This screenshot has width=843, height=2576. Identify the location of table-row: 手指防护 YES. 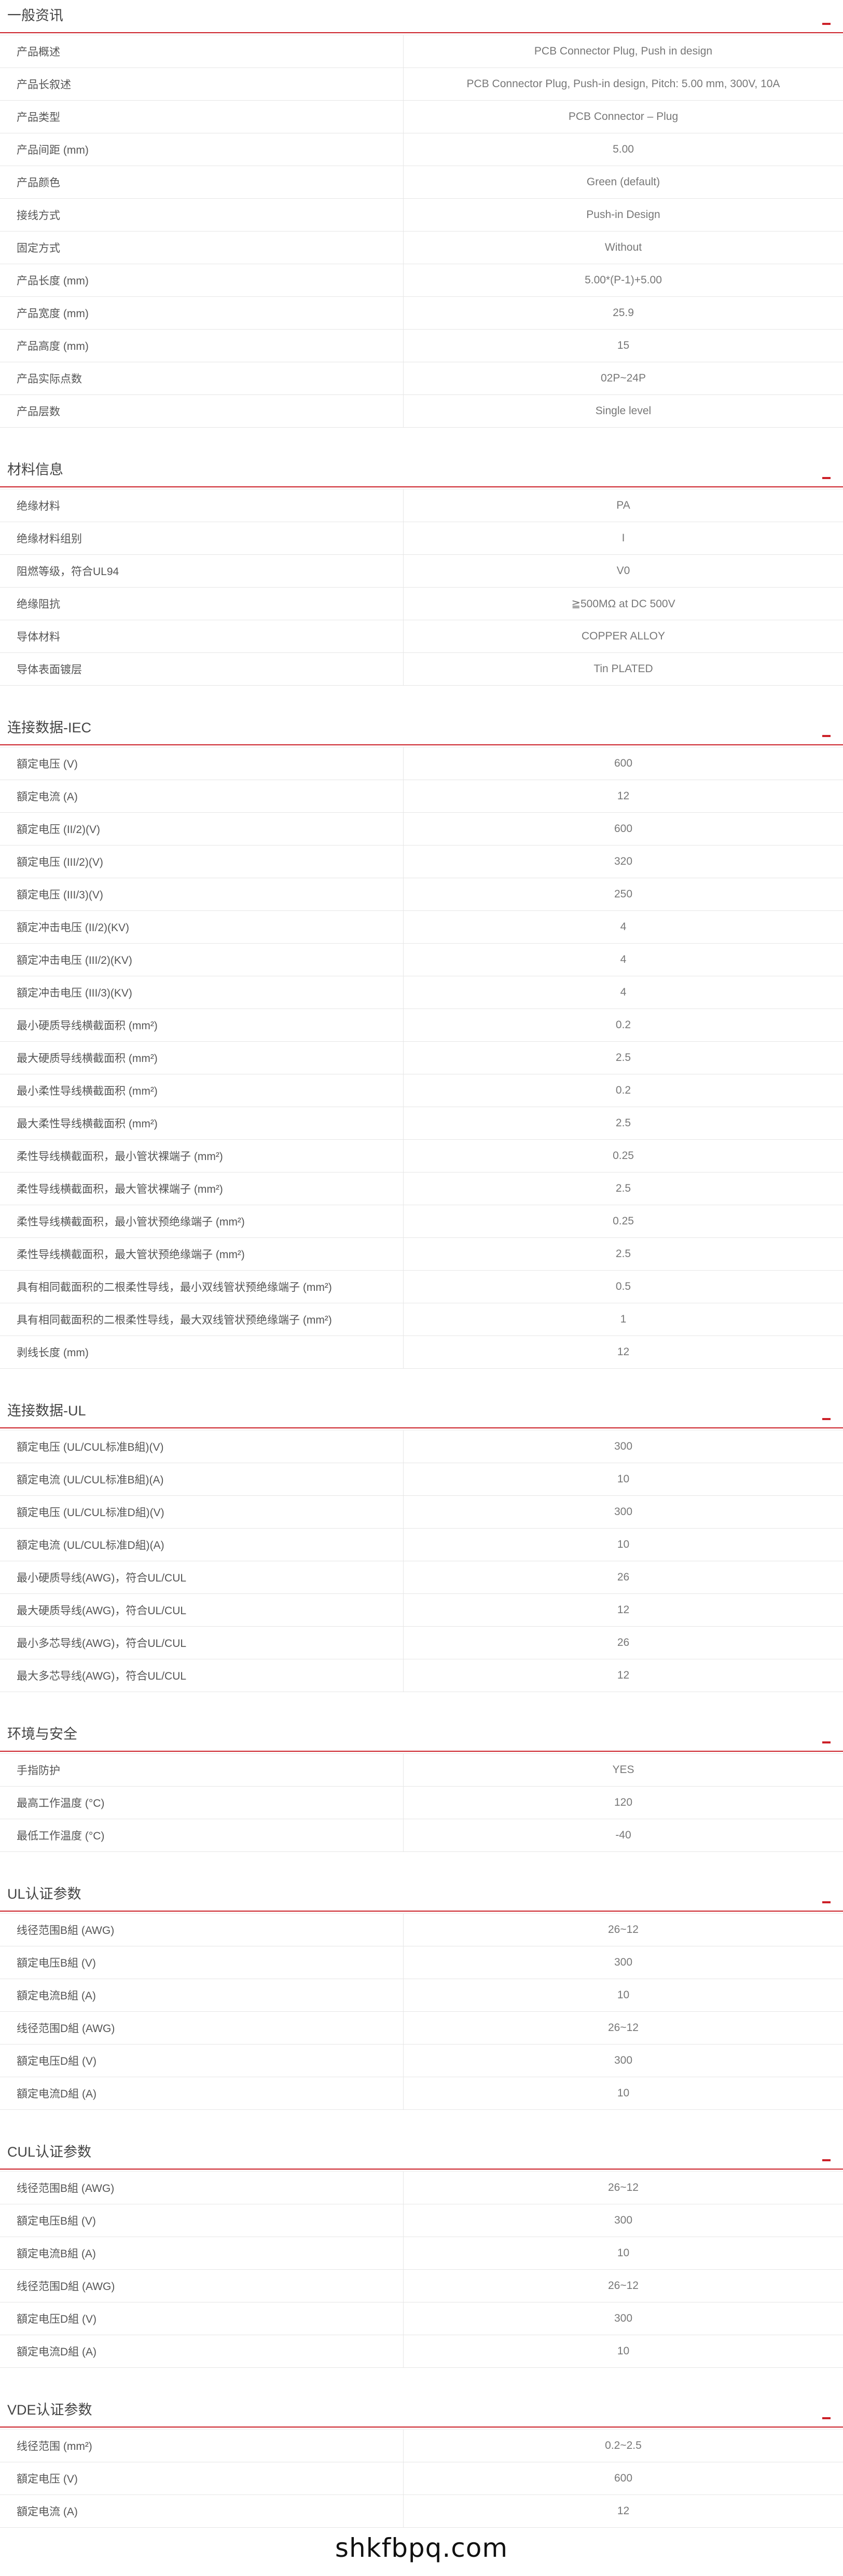
(421, 1770).